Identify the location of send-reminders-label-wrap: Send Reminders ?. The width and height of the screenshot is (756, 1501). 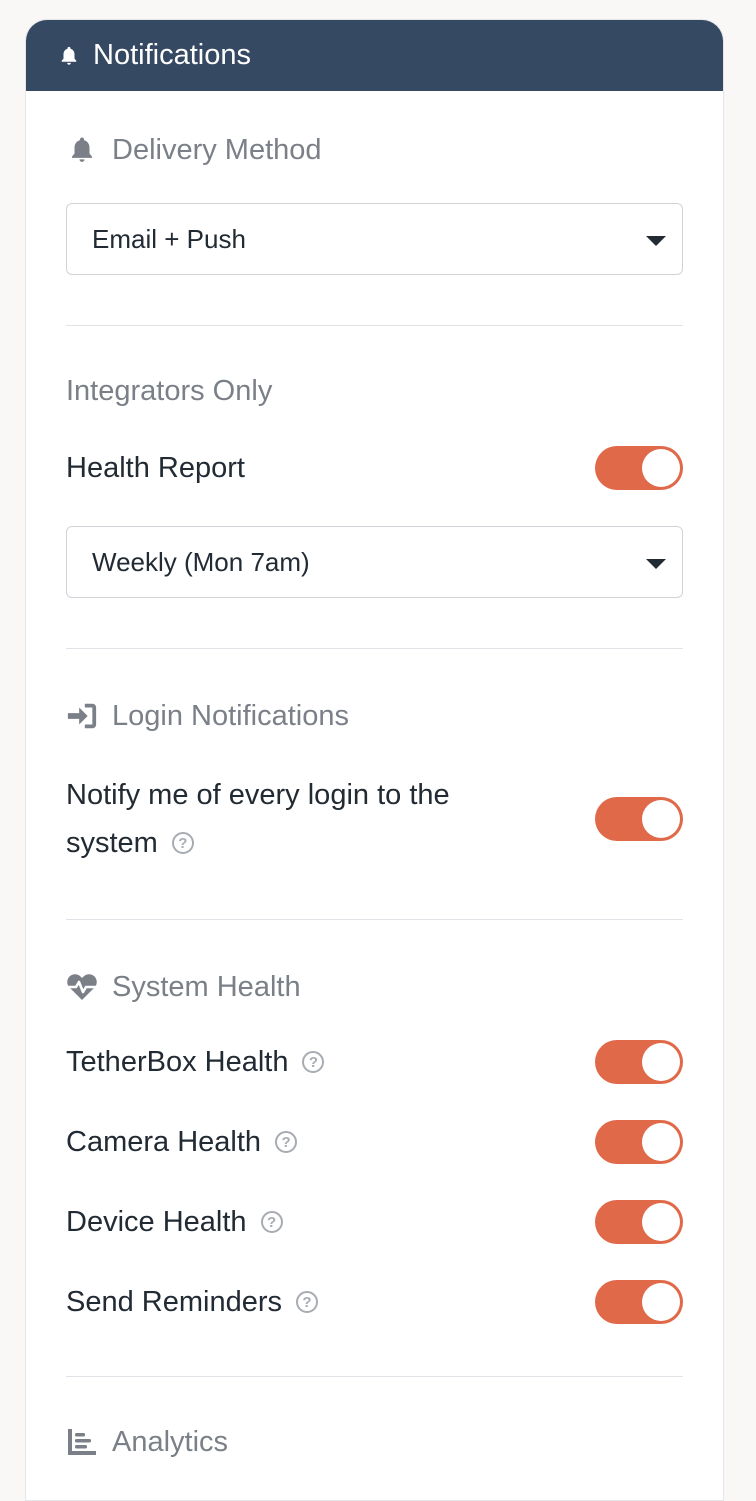
(192, 1302).